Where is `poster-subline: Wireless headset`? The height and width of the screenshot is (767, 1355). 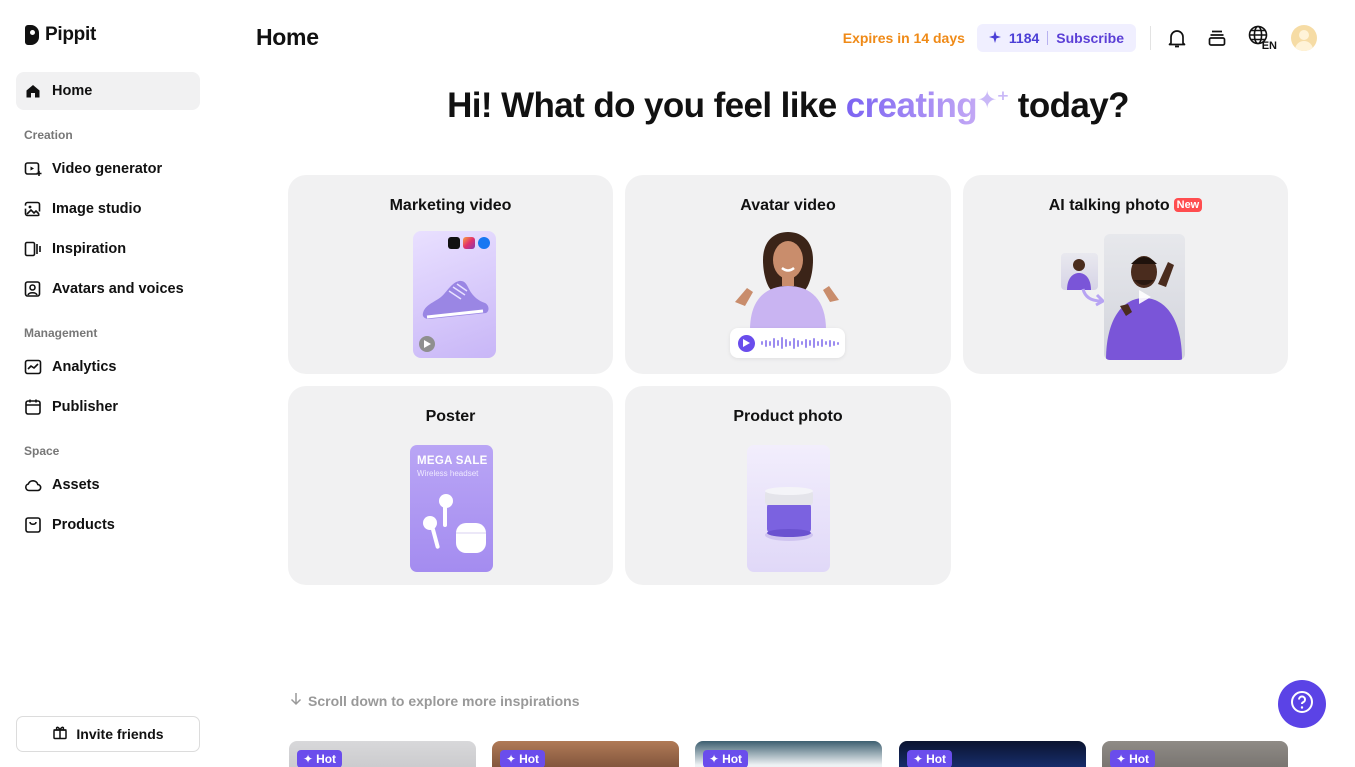 poster-subline: Wireless headset is located at coordinates (448, 473).